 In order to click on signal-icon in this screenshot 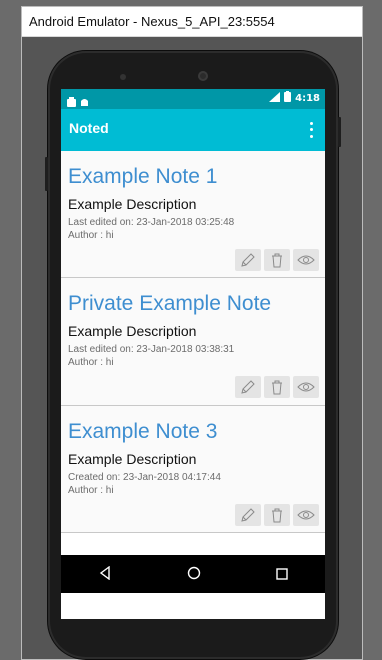, I will do `click(275, 98)`.